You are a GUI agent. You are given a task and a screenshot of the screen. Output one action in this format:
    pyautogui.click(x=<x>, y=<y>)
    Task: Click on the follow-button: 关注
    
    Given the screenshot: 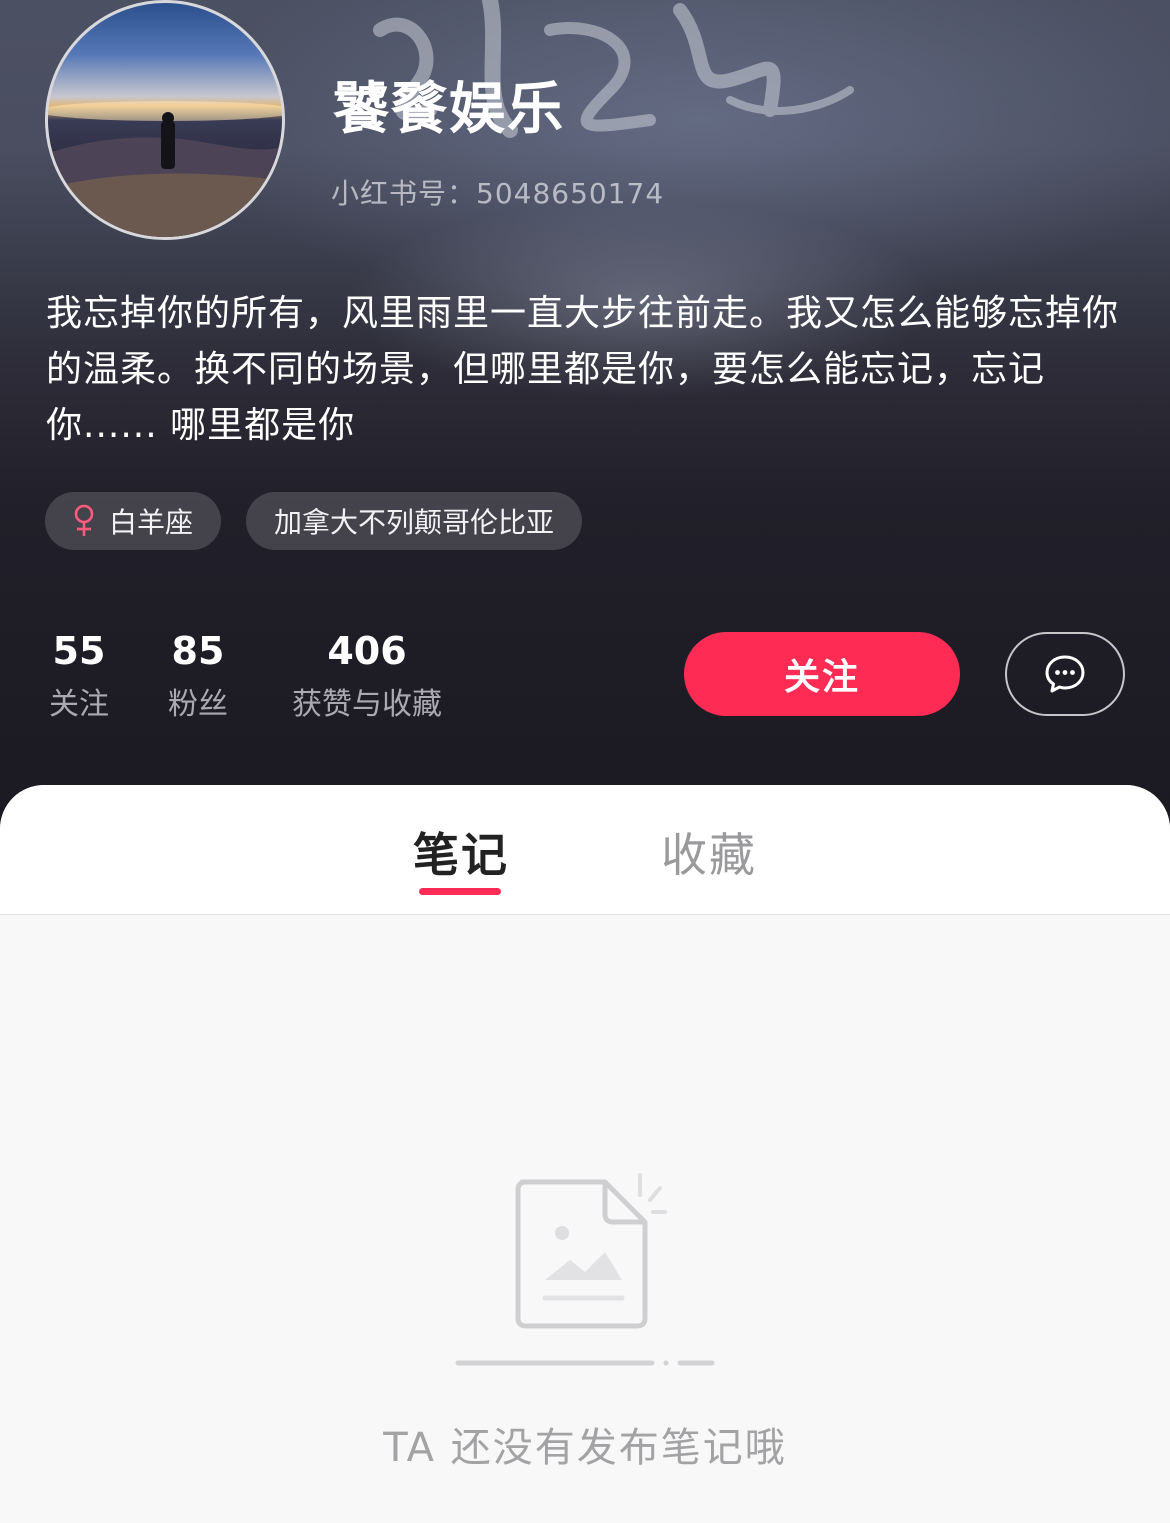 What is the action you would take?
    pyautogui.click(x=822, y=674)
    